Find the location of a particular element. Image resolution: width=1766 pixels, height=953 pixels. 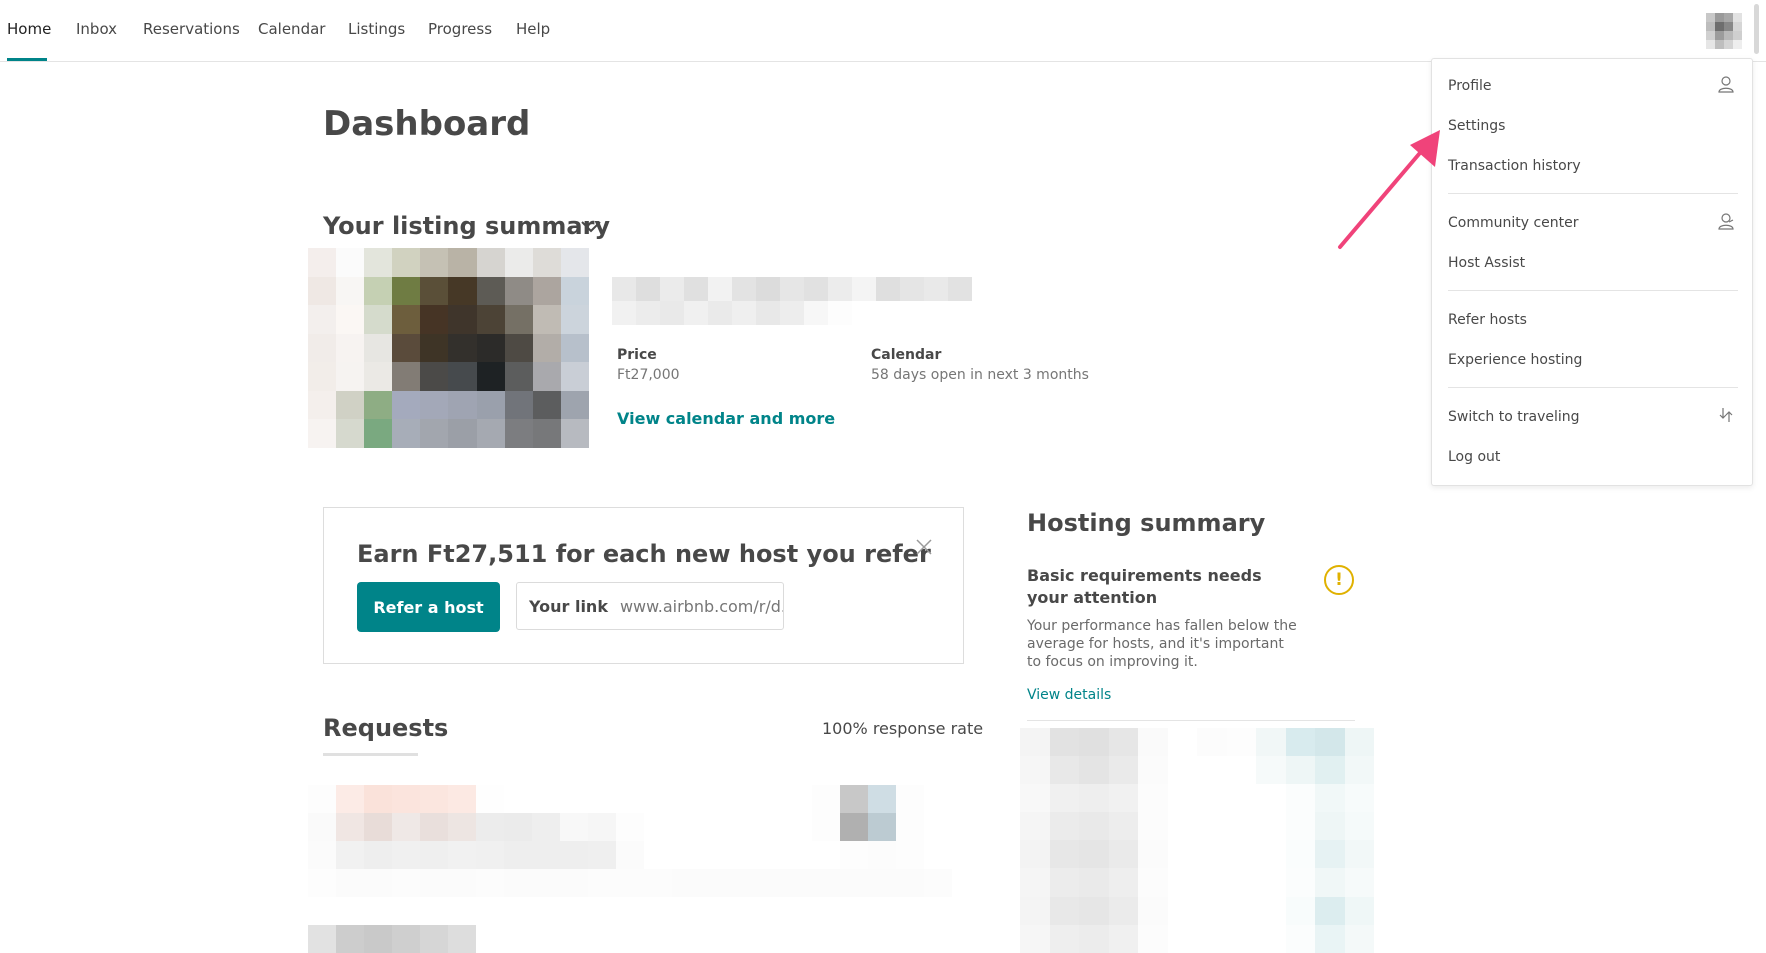

request-avatar is located at coordinates (392, 939).